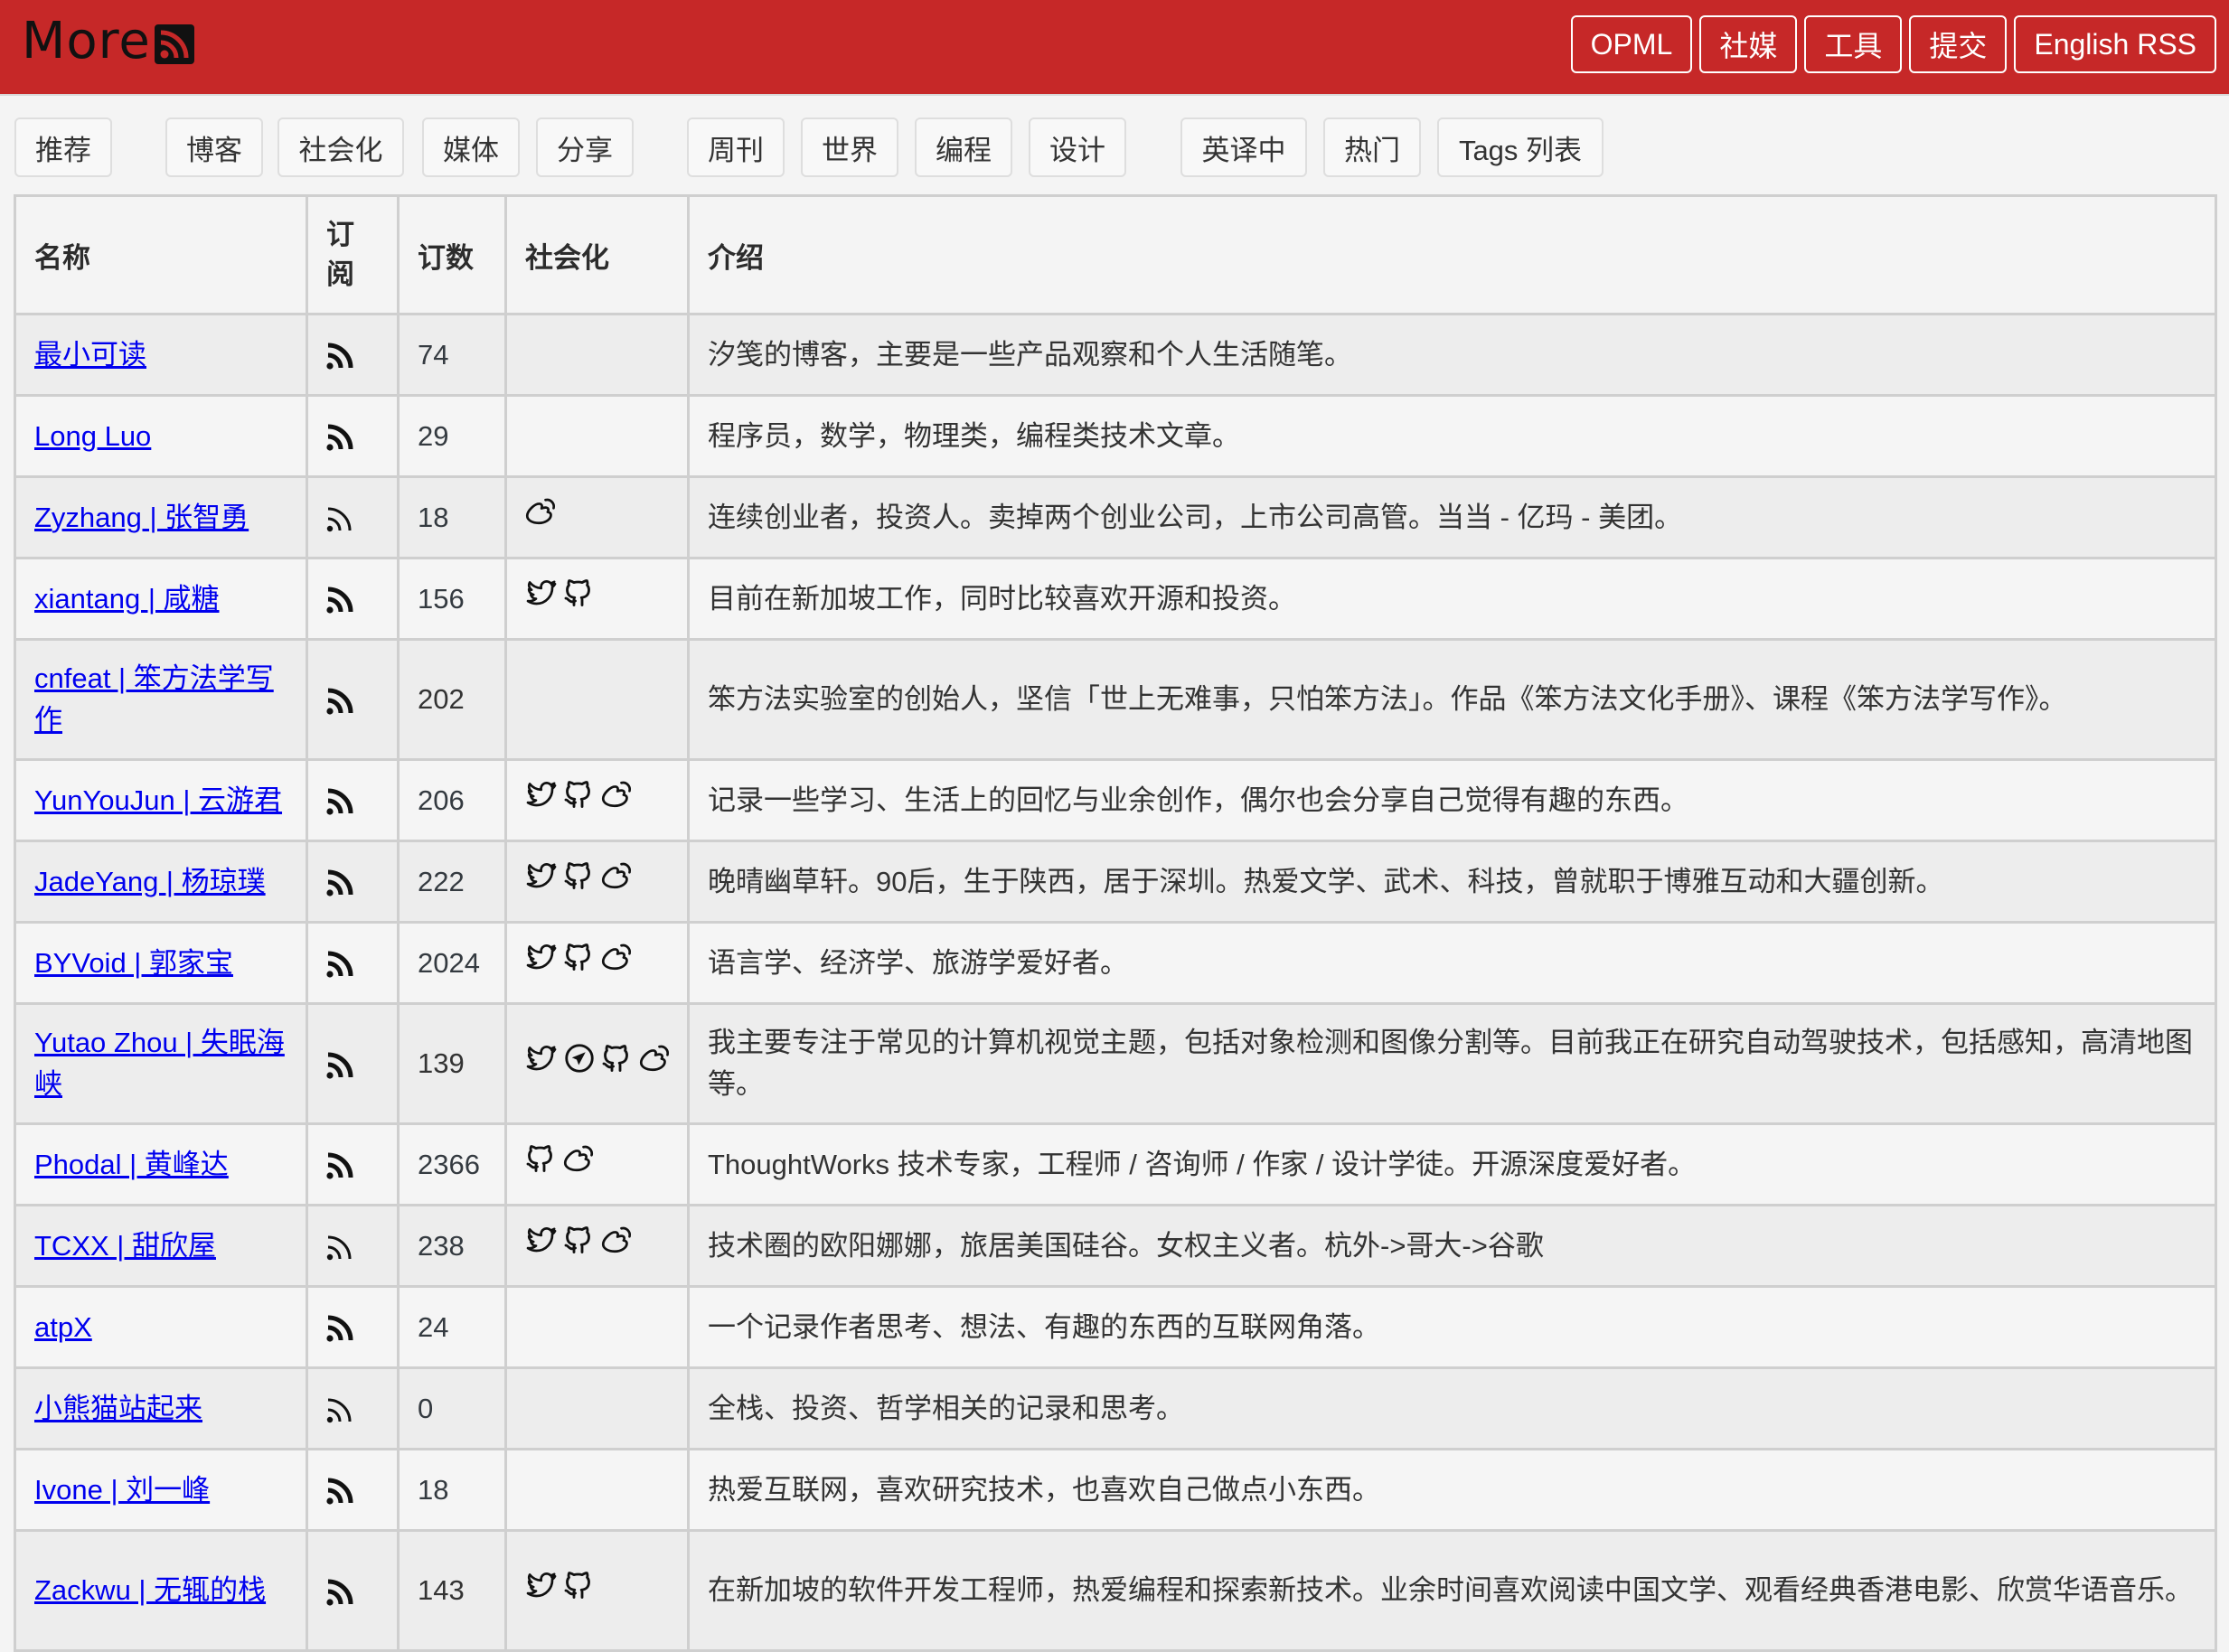  I want to click on tab-world: 世界, so click(849, 147).